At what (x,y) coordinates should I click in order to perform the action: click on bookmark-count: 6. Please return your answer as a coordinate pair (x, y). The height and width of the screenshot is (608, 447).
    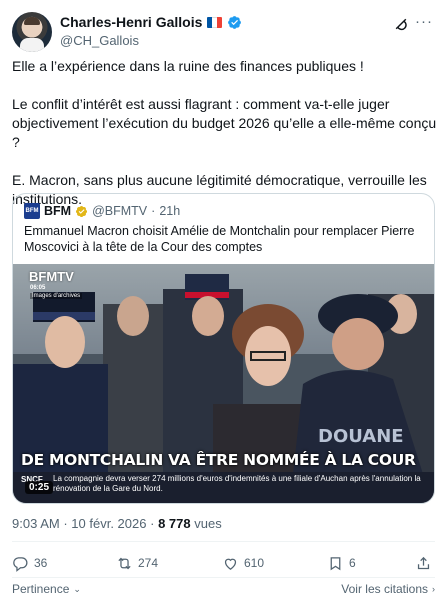
    Looking at the image, I should click on (352, 563).